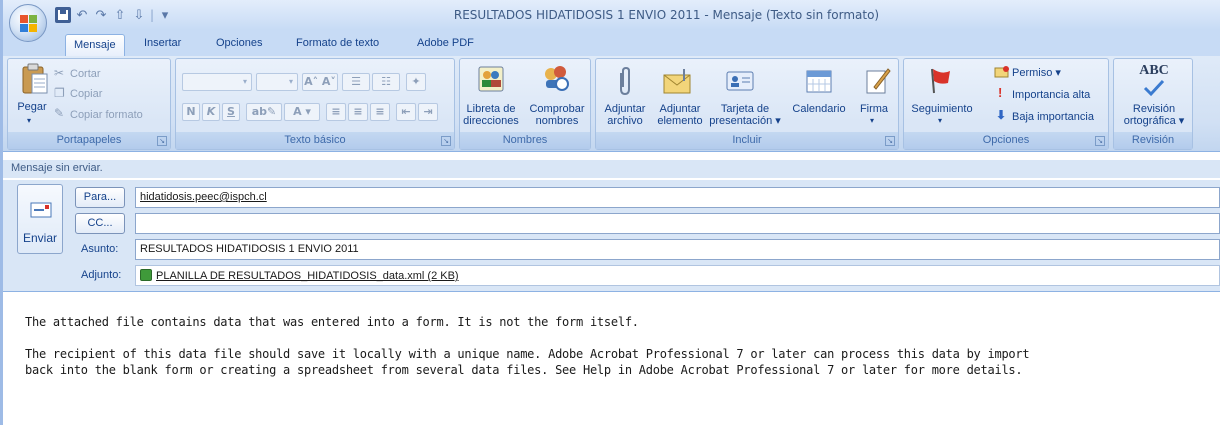 This screenshot has width=1220, height=425. I want to click on tab-mensaje: Mensaje, so click(95, 45).